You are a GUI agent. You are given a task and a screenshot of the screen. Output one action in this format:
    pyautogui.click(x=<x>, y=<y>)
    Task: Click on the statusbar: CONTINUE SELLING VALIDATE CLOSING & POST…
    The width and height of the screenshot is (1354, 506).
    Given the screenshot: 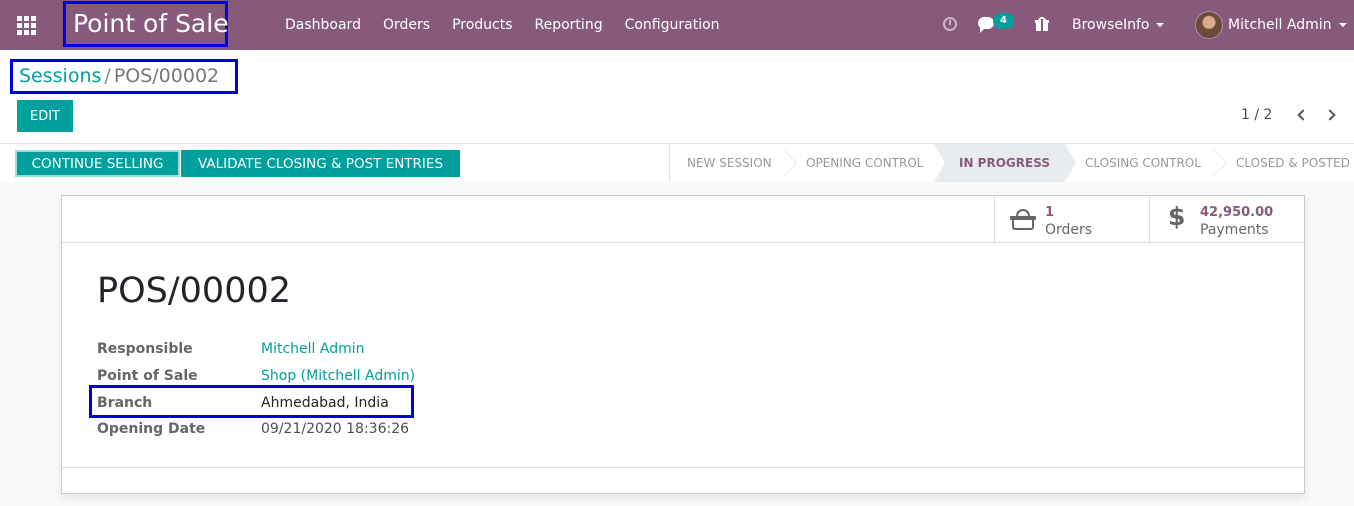 What is the action you would take?
    pyautogui.click(x=677, y=162)
    